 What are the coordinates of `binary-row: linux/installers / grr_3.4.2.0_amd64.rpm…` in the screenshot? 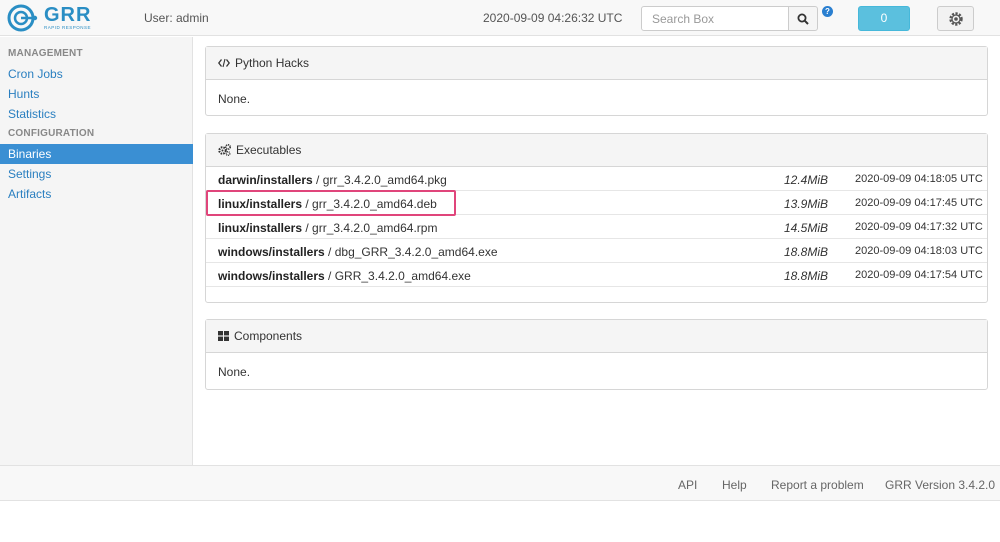 It's located at (596, 227).